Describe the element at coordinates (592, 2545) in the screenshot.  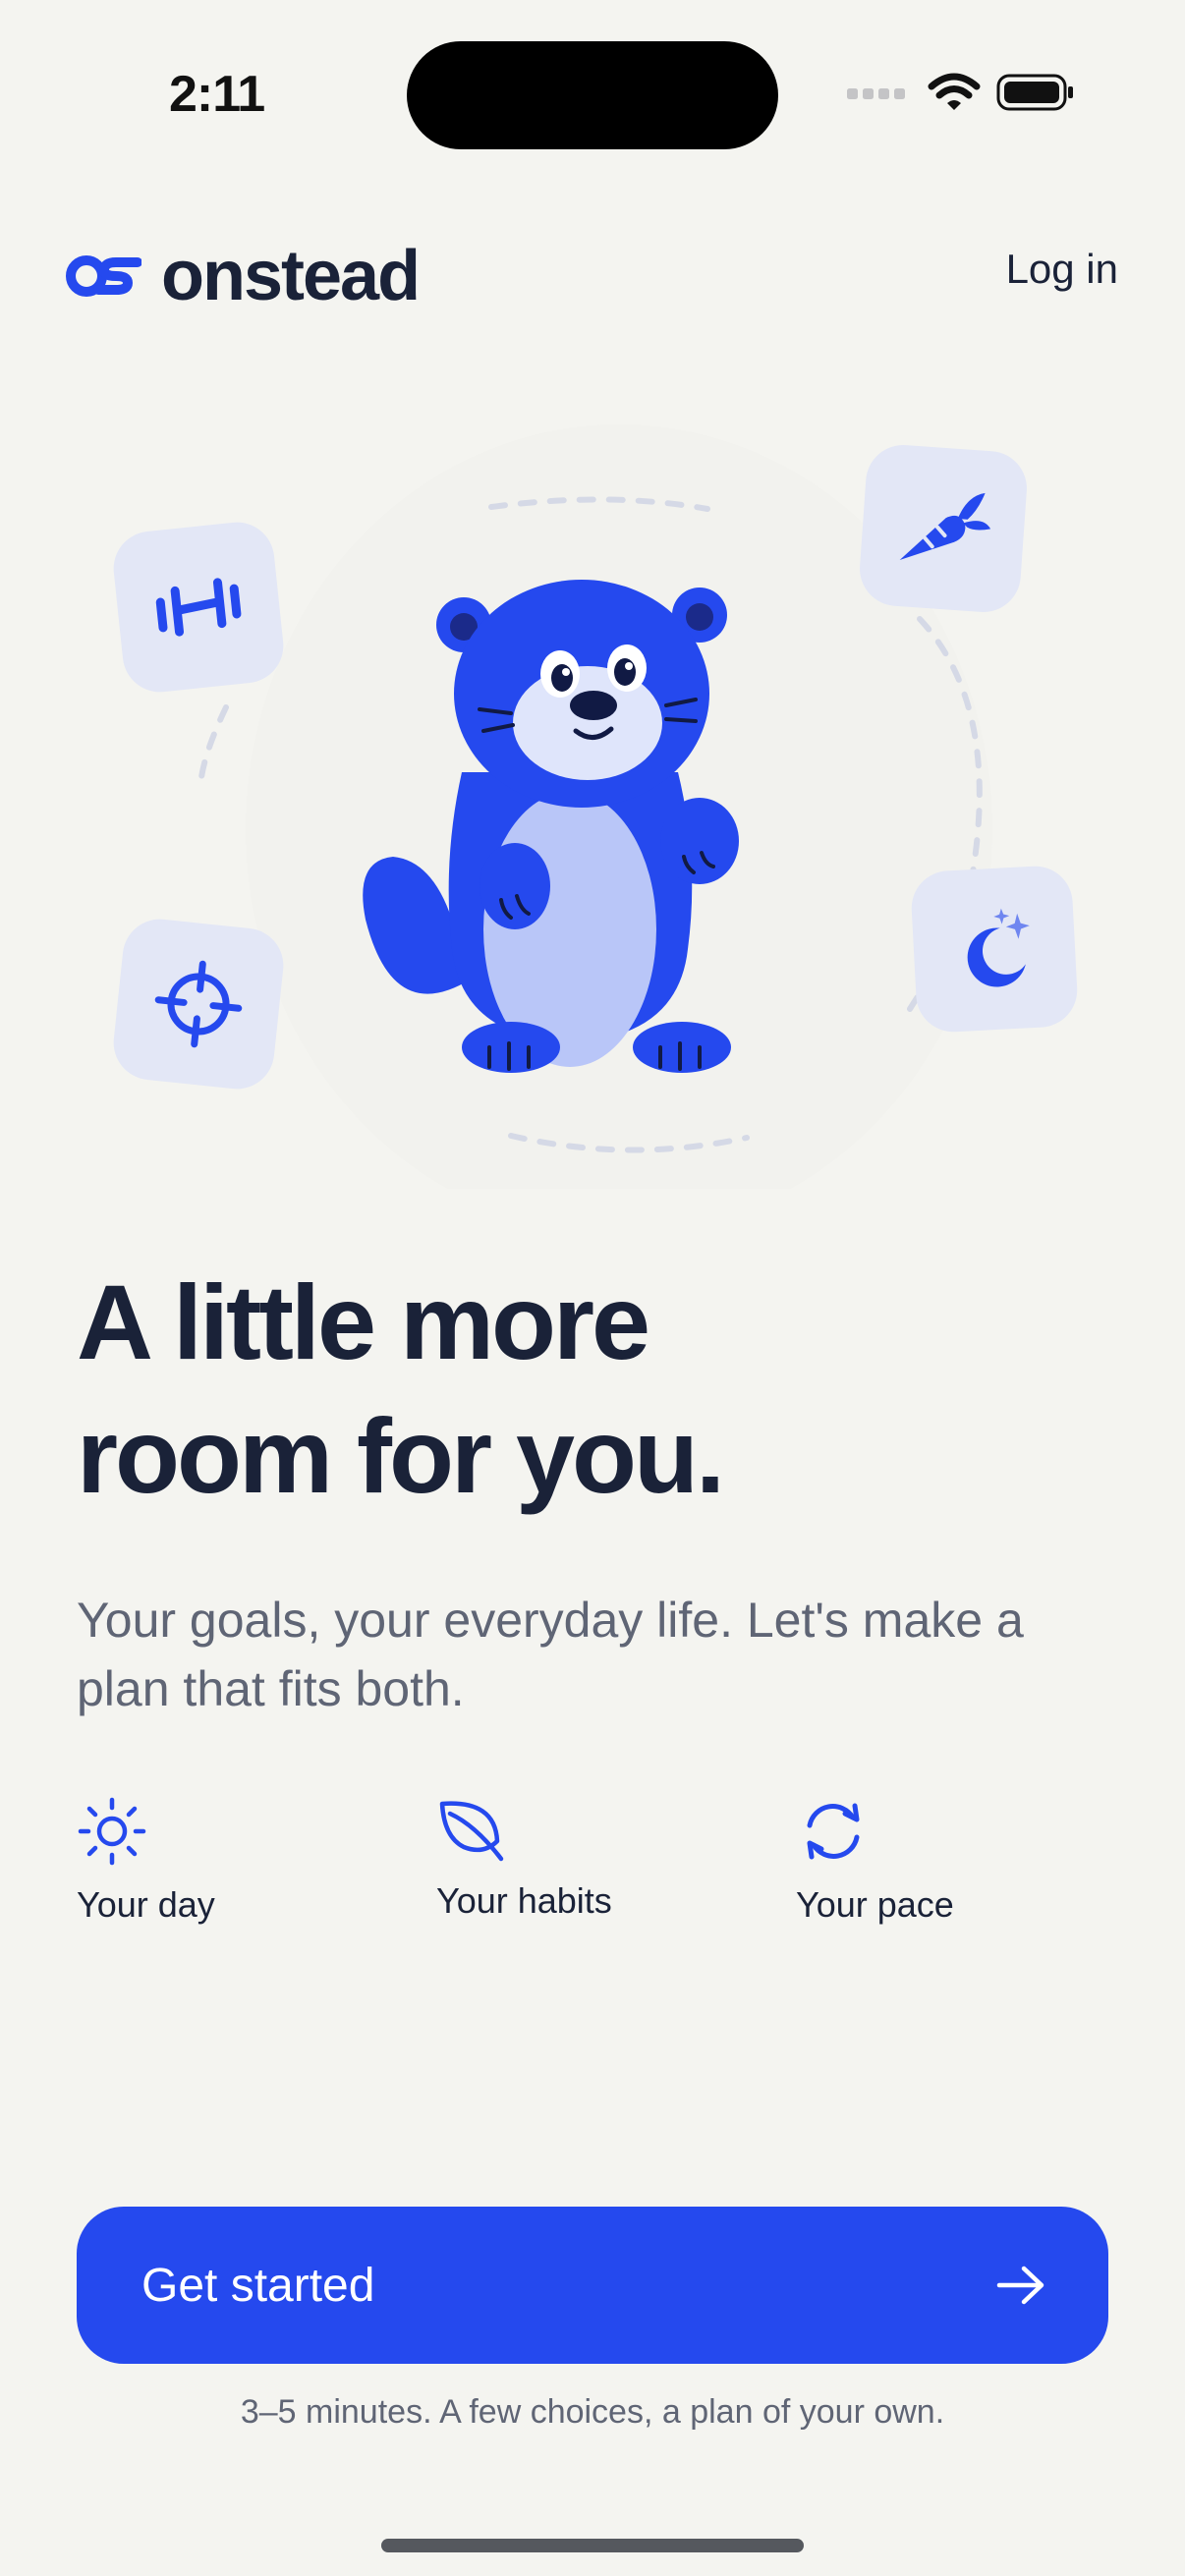
I see `home-indicator` at that location.